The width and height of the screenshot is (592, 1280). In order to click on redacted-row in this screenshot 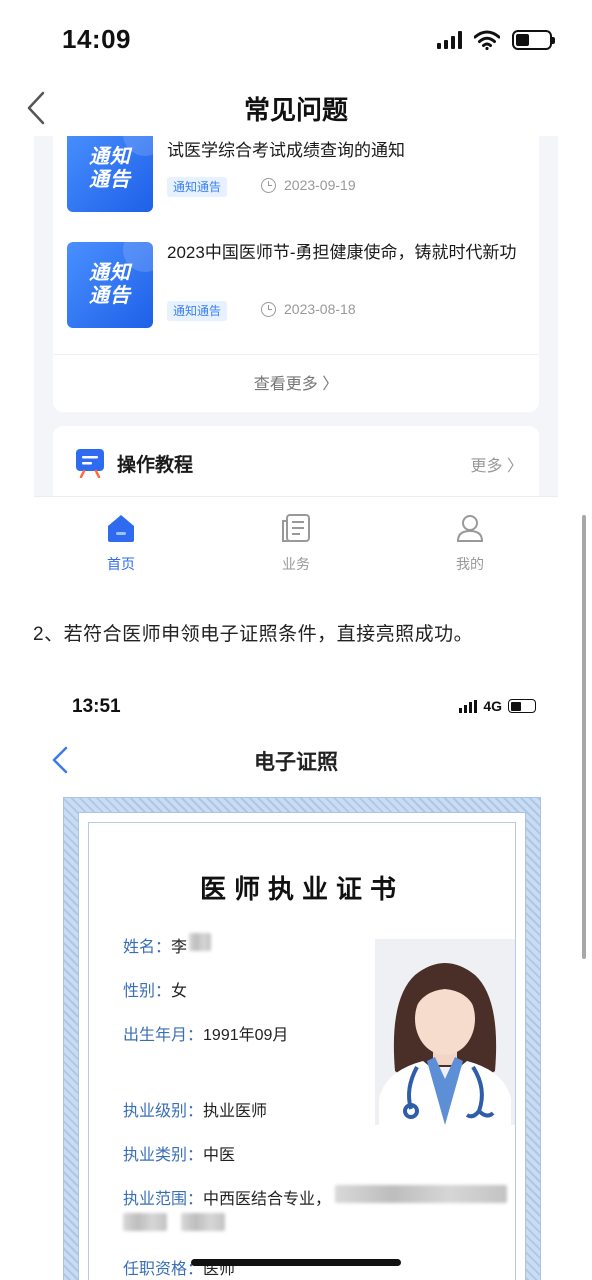, I will do `click(174, 1222)`.